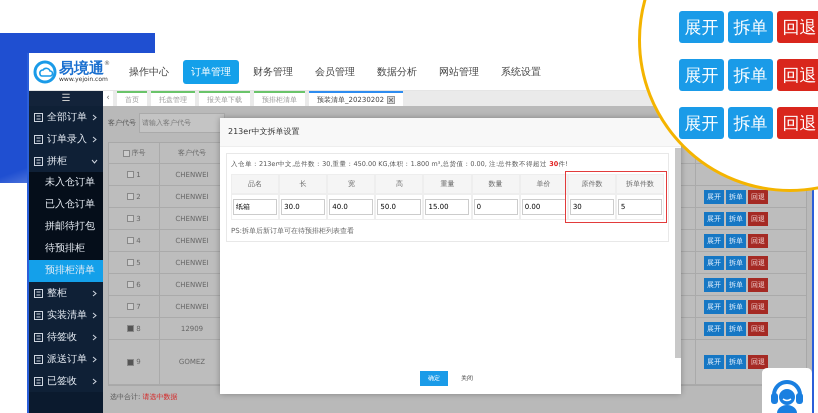 Image resolution: width=818 pixels, height=413 pixels. I want to click on dialog-title: 213er中文拆单设置, so click(450, 132).